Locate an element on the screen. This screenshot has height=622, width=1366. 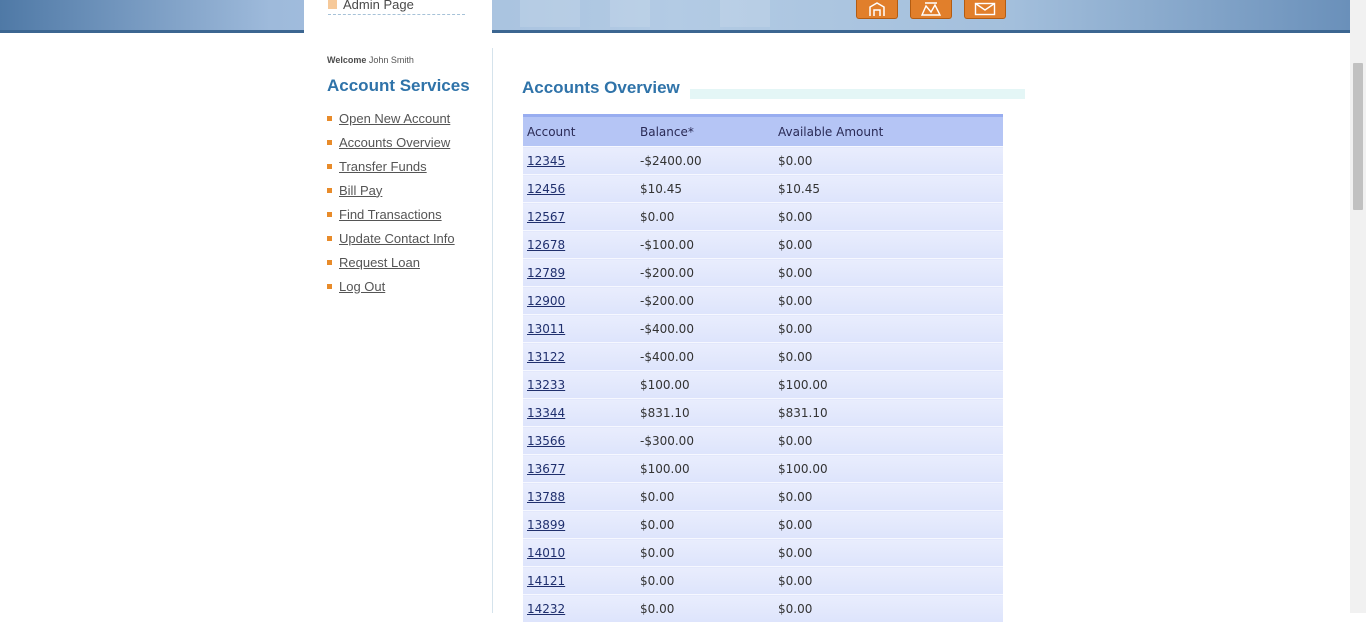
vertical-scrollbar is located at coordinates (1358, 306).